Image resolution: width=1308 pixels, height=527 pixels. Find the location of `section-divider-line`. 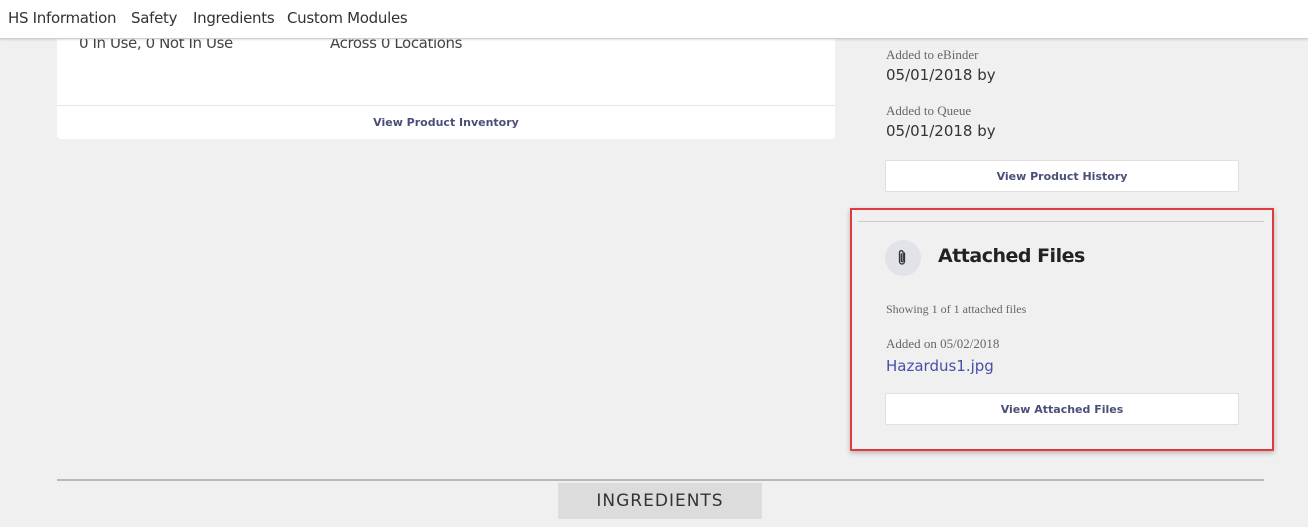

section-divider-line is located at coordinates (660, 480).